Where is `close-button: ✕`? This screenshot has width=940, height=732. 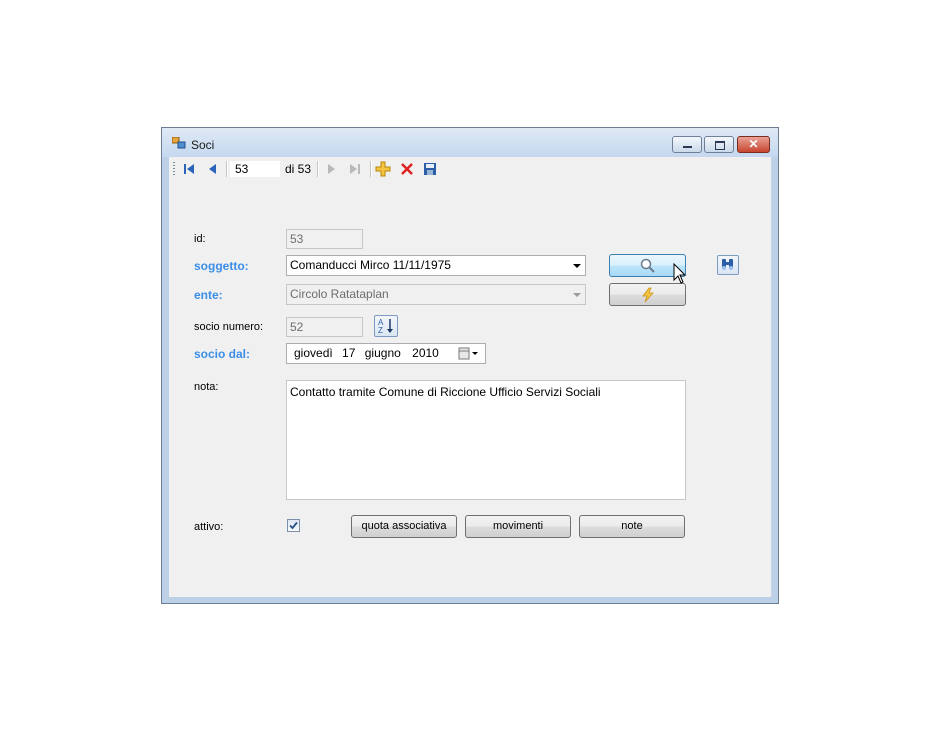 close-button: ✕ is located at coordinates (753, 144).